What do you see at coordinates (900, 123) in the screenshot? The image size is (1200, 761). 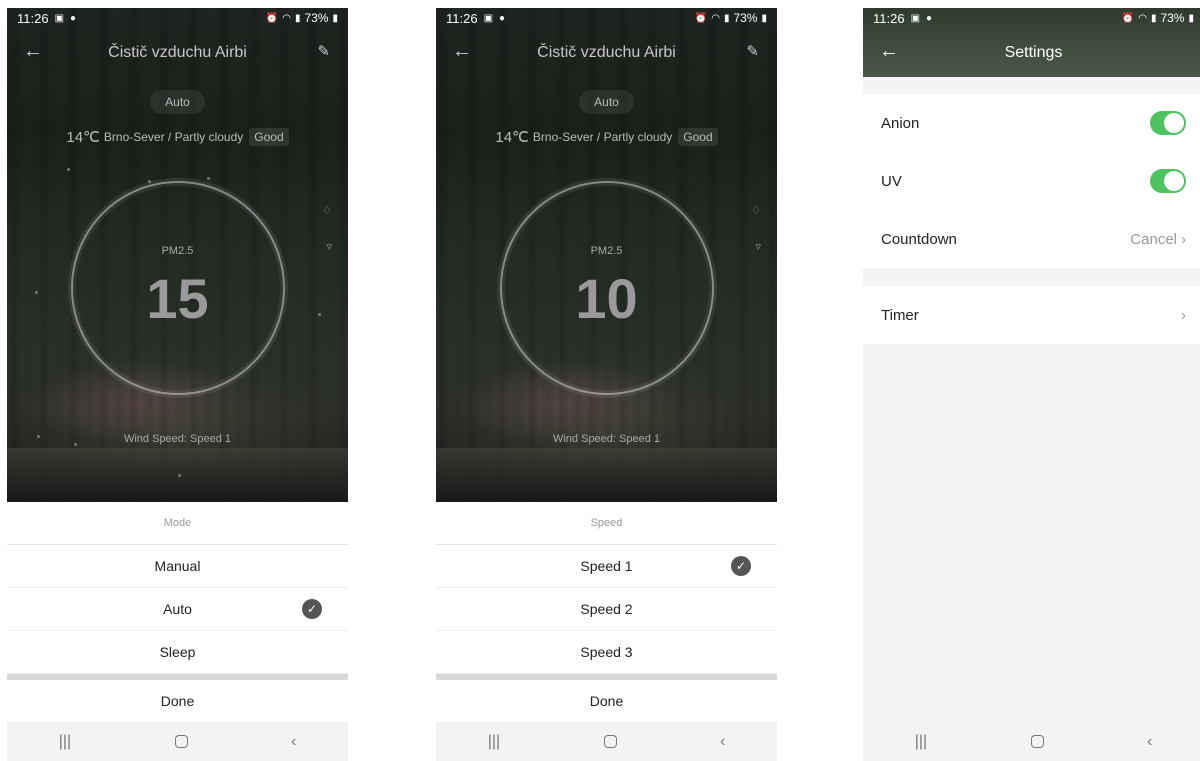 I see `anion-label: Anion` at bounding box center [900, 123].